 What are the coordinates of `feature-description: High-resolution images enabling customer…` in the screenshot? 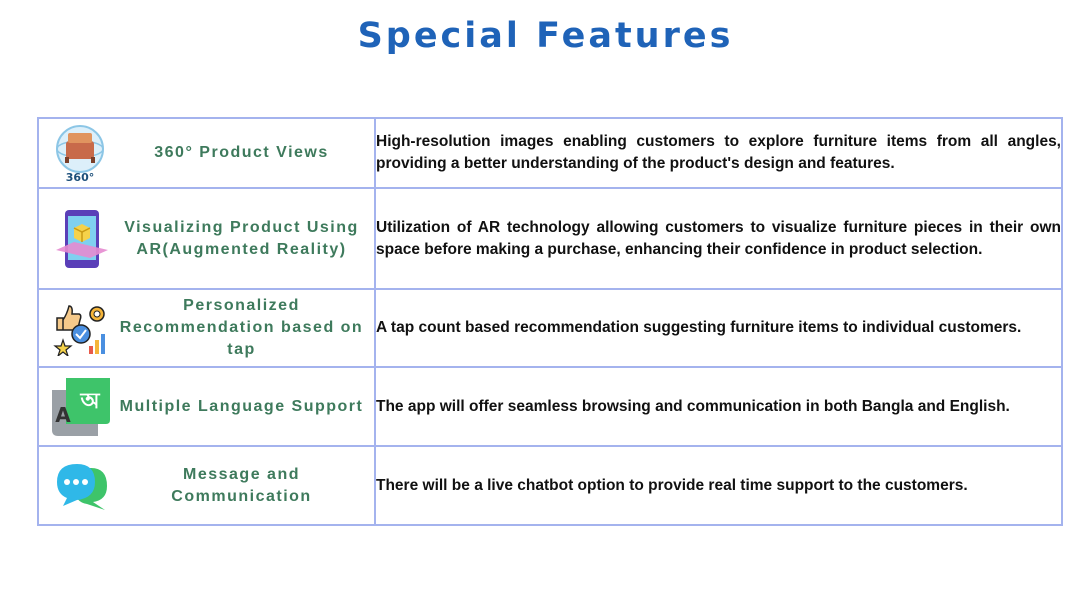 It's located at (718, 153).